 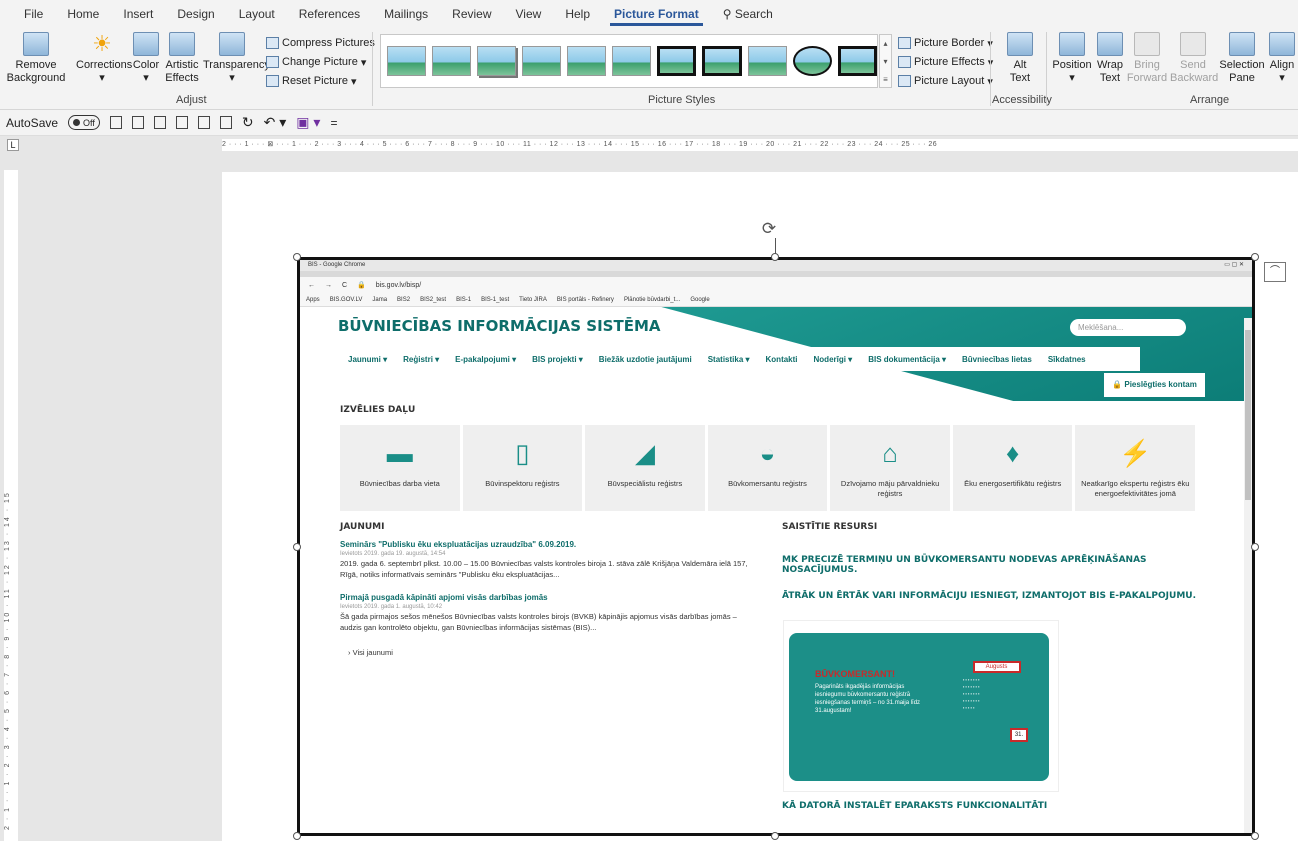 What do you see at coordinates (115, 122) in the screenshot?
I see `new-document-icon` at bounding box center [115, 122].